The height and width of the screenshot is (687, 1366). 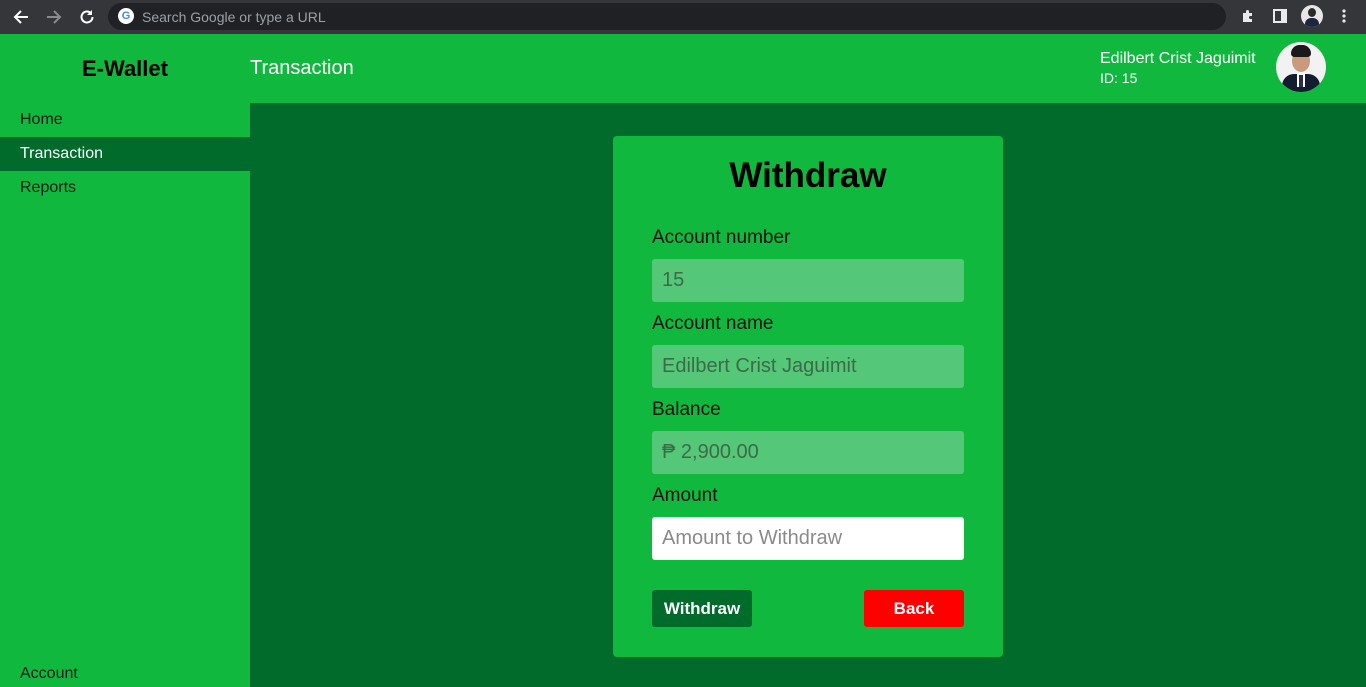 I want to click on account-number-label: Account number, so click(x=721, y=237).